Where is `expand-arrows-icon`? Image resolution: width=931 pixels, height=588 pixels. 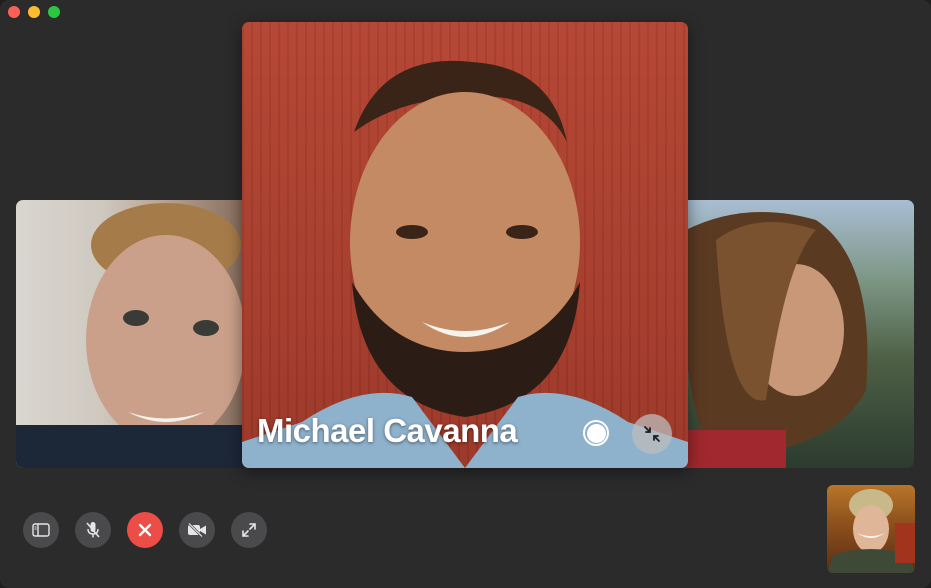 expand-arrows-icon is located at coordinates (249, 530).